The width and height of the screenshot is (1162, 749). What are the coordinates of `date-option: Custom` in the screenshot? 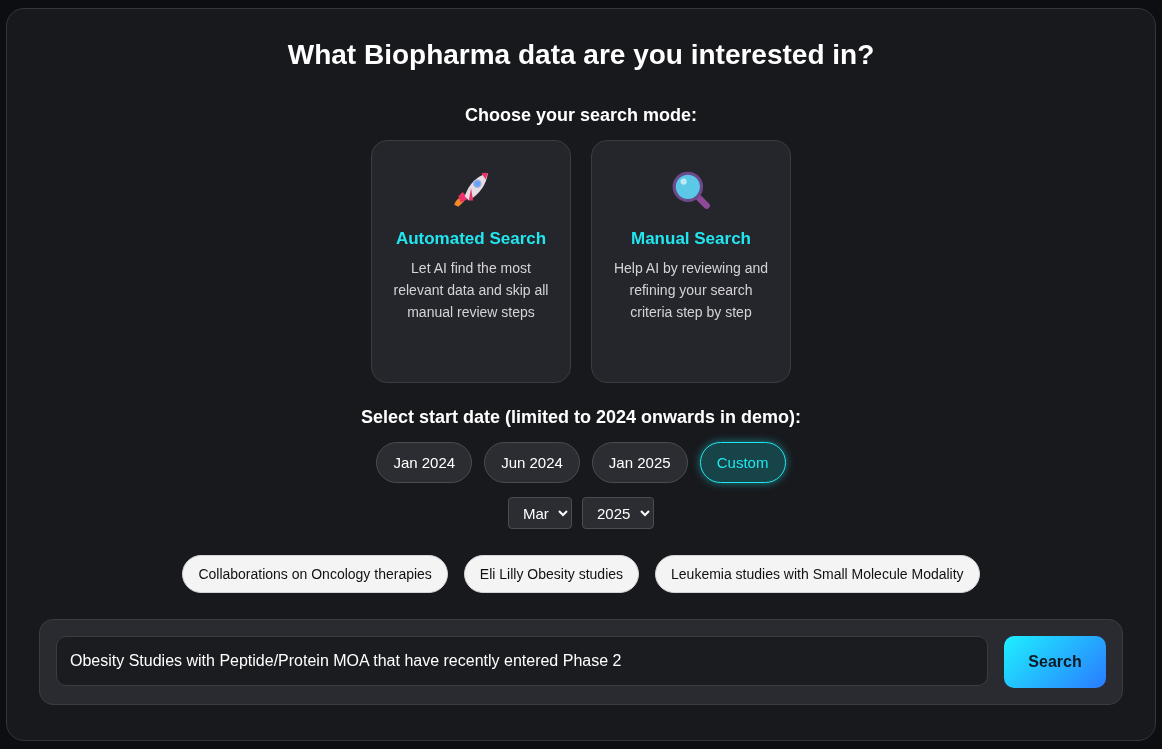 It's located at (742, 462).